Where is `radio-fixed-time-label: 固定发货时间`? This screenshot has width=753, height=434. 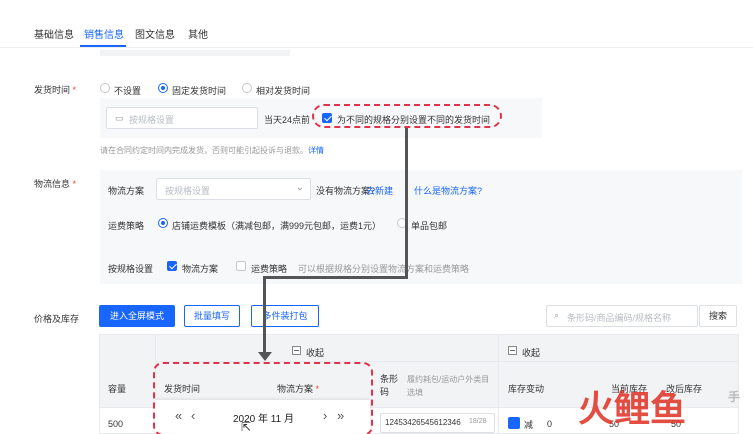
radio-fixed-time-label: 固定发货时间 is located at coordinates (199, 91).